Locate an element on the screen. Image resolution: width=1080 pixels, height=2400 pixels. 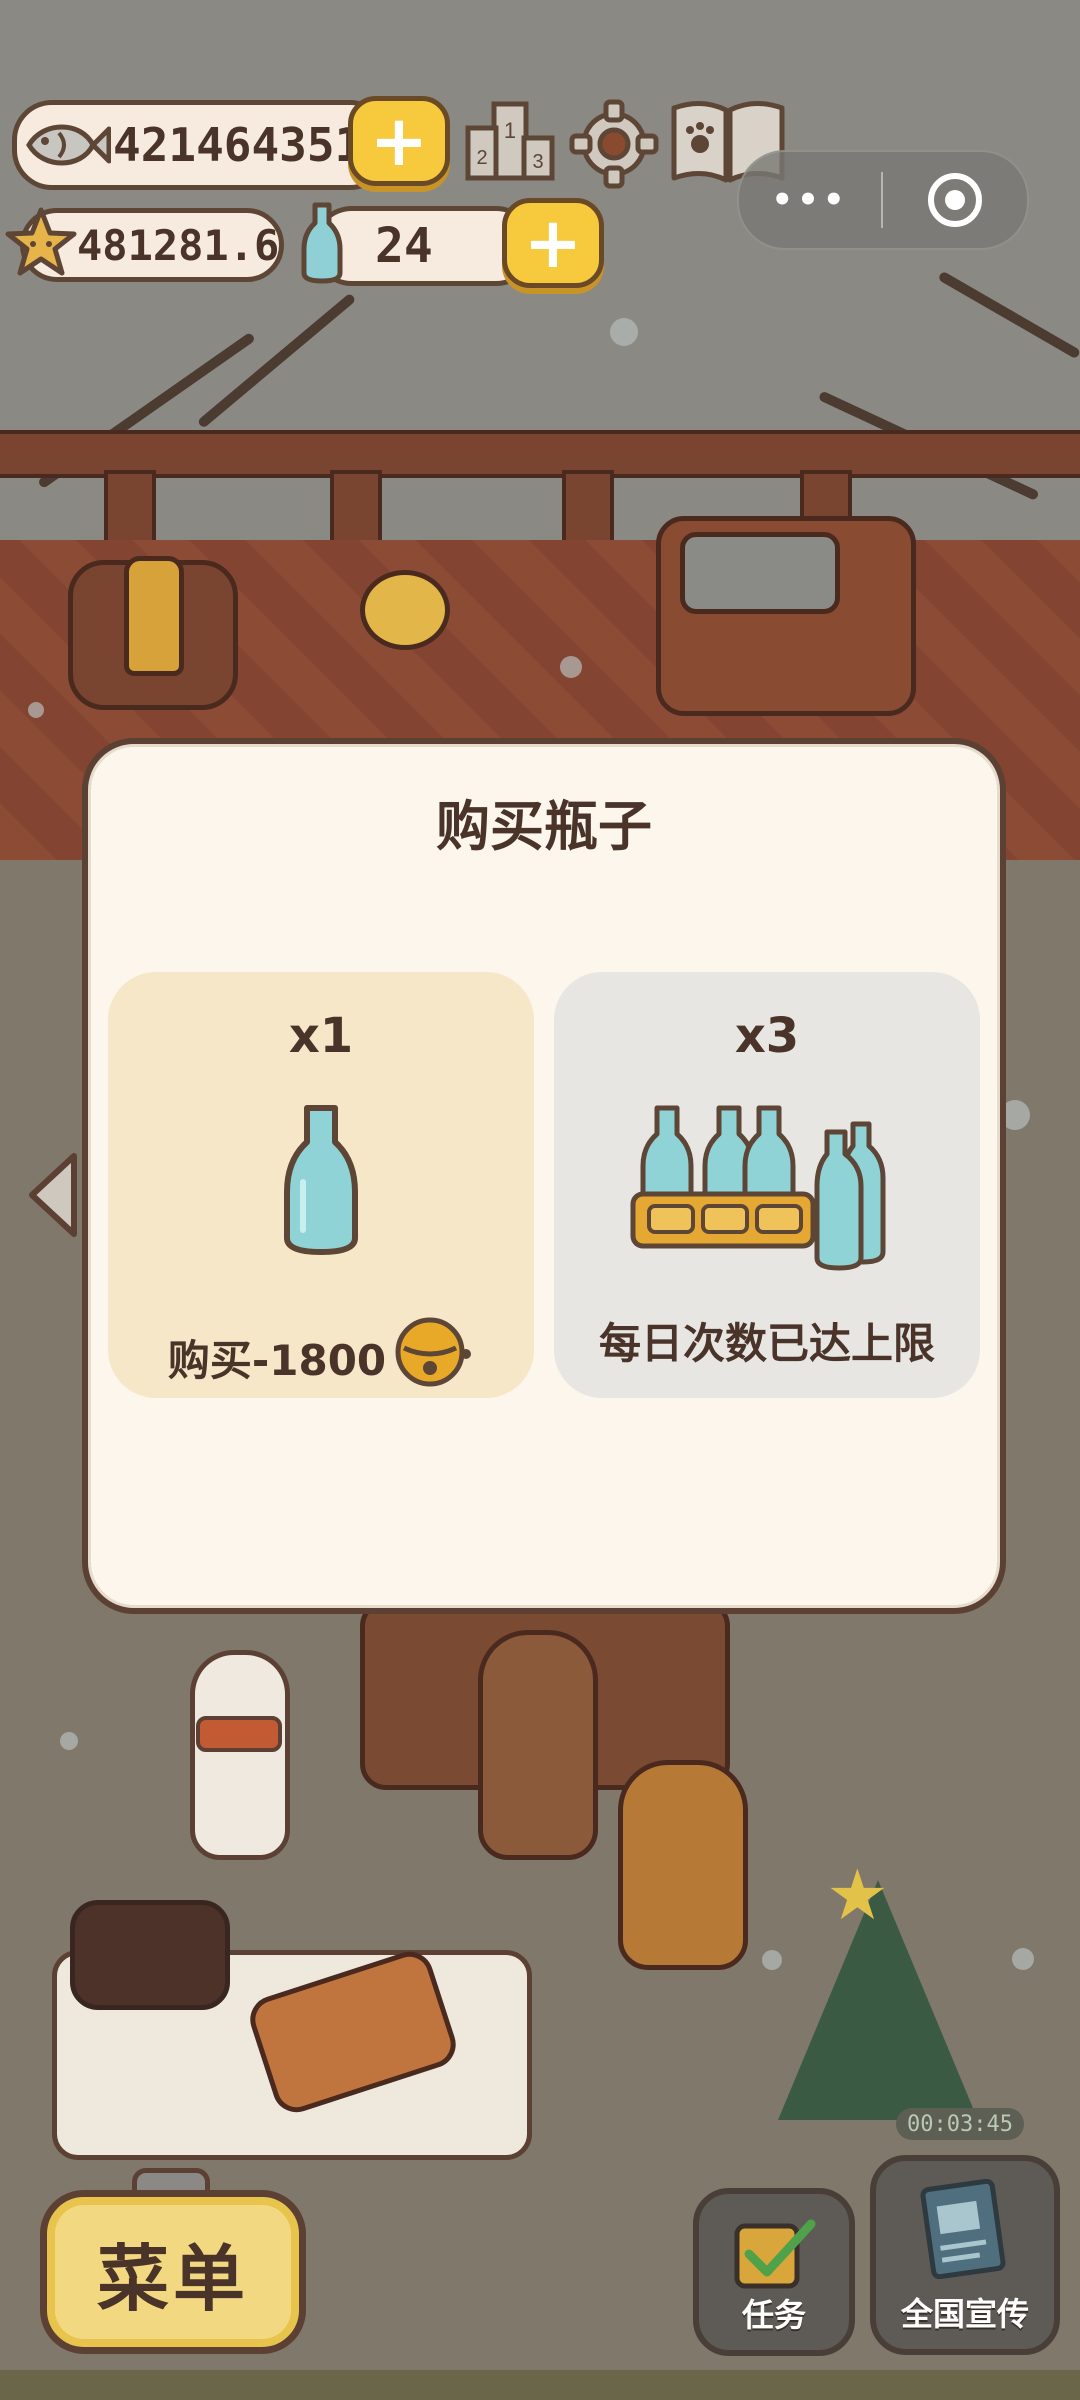
fish-counter: 421464351 is located at coordinates (201, 145).